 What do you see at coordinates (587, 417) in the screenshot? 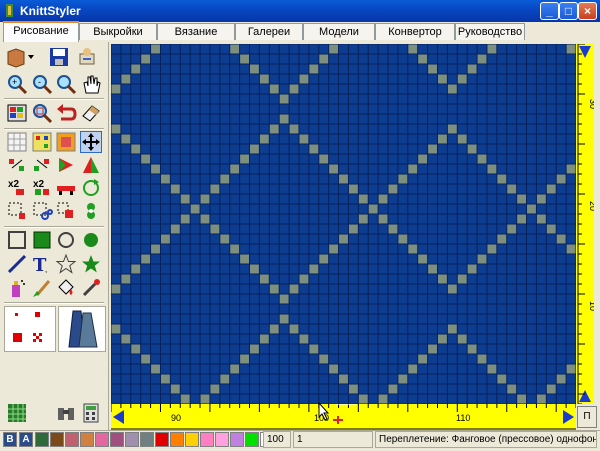
I see `ruler-corner-button: П` at bounding box center [587, 417].